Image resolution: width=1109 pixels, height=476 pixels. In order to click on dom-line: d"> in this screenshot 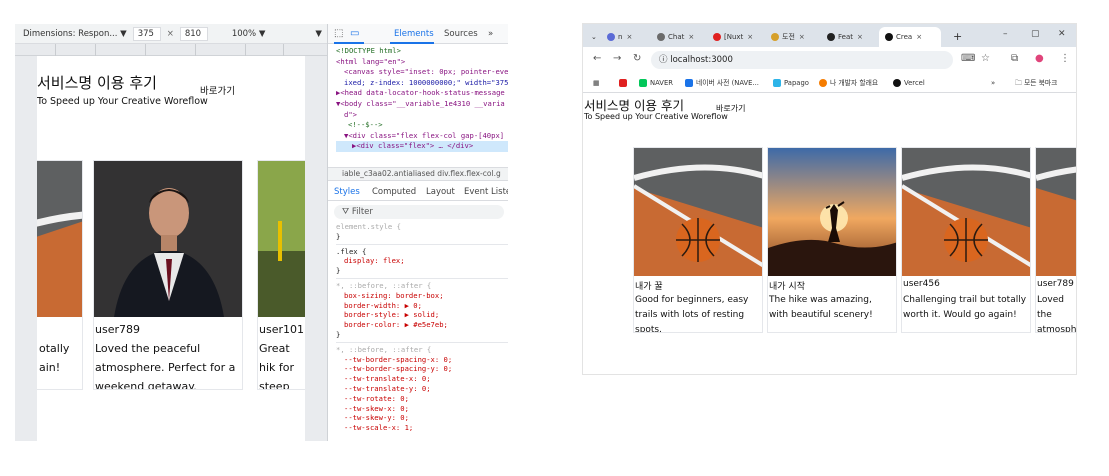, I will do `click(422, 115)`.